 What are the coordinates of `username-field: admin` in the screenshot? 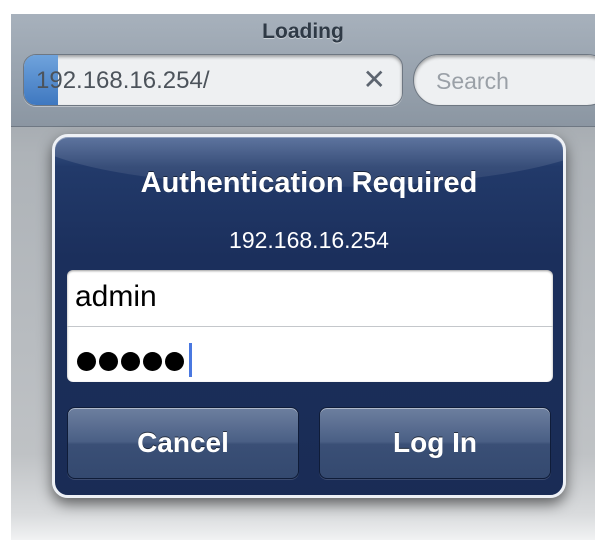 It's located at (310, 298).